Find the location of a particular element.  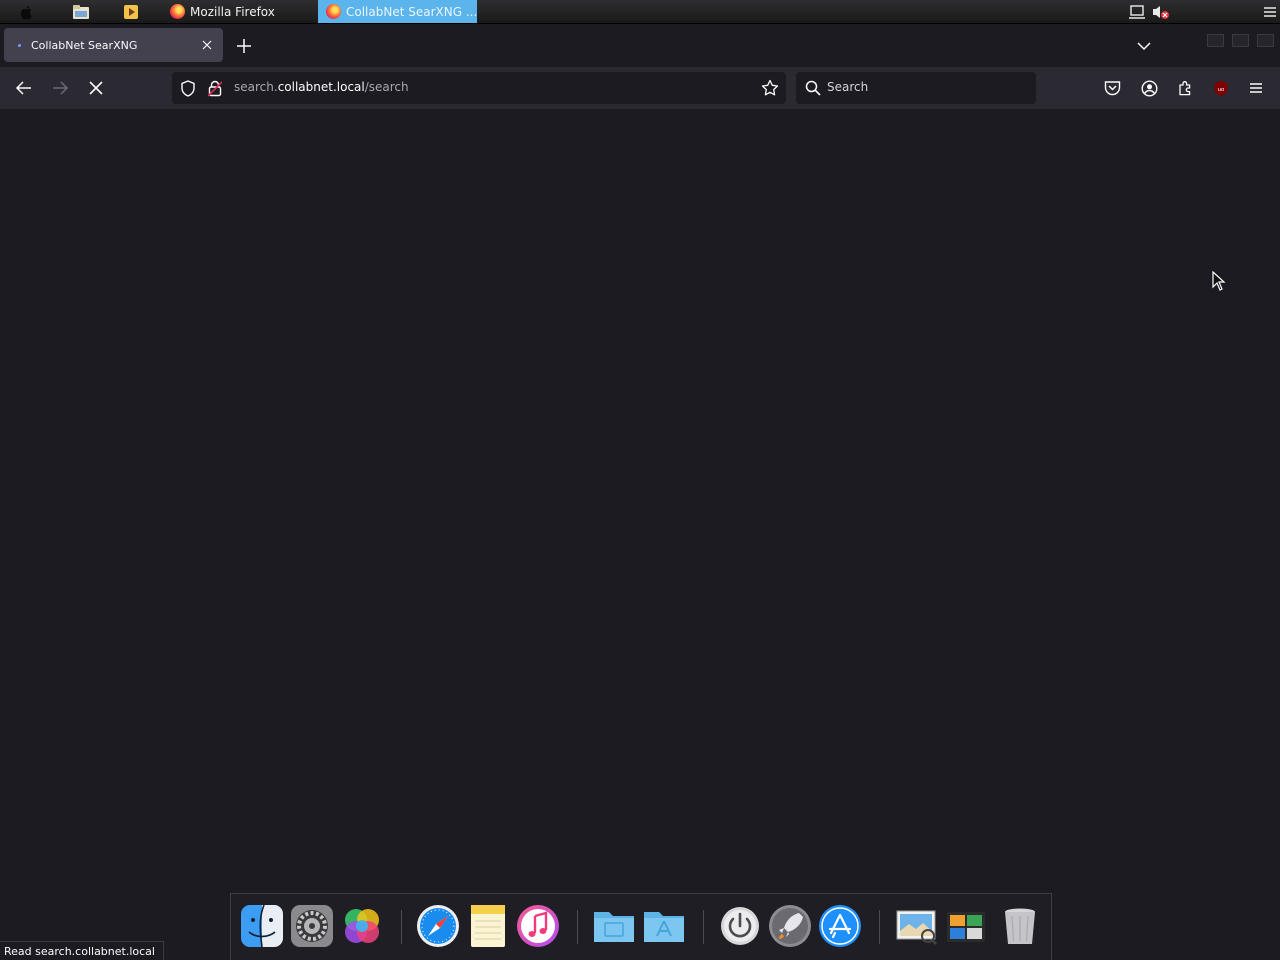

forward-icon is located at coordinates (60, 88).